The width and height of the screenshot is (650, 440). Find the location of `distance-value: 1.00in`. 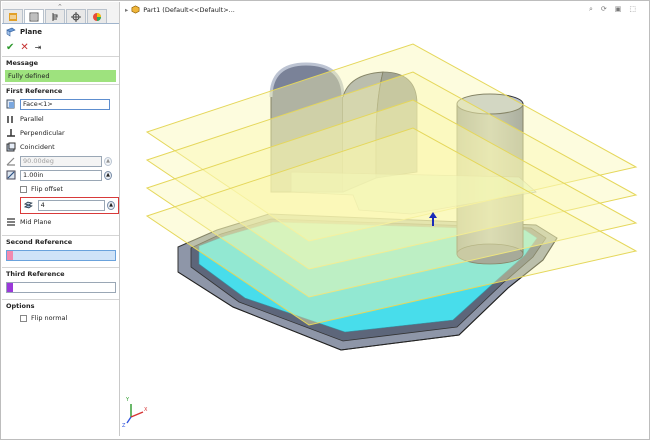

distance-value: 1.00in is located at coordinates (33, 175).